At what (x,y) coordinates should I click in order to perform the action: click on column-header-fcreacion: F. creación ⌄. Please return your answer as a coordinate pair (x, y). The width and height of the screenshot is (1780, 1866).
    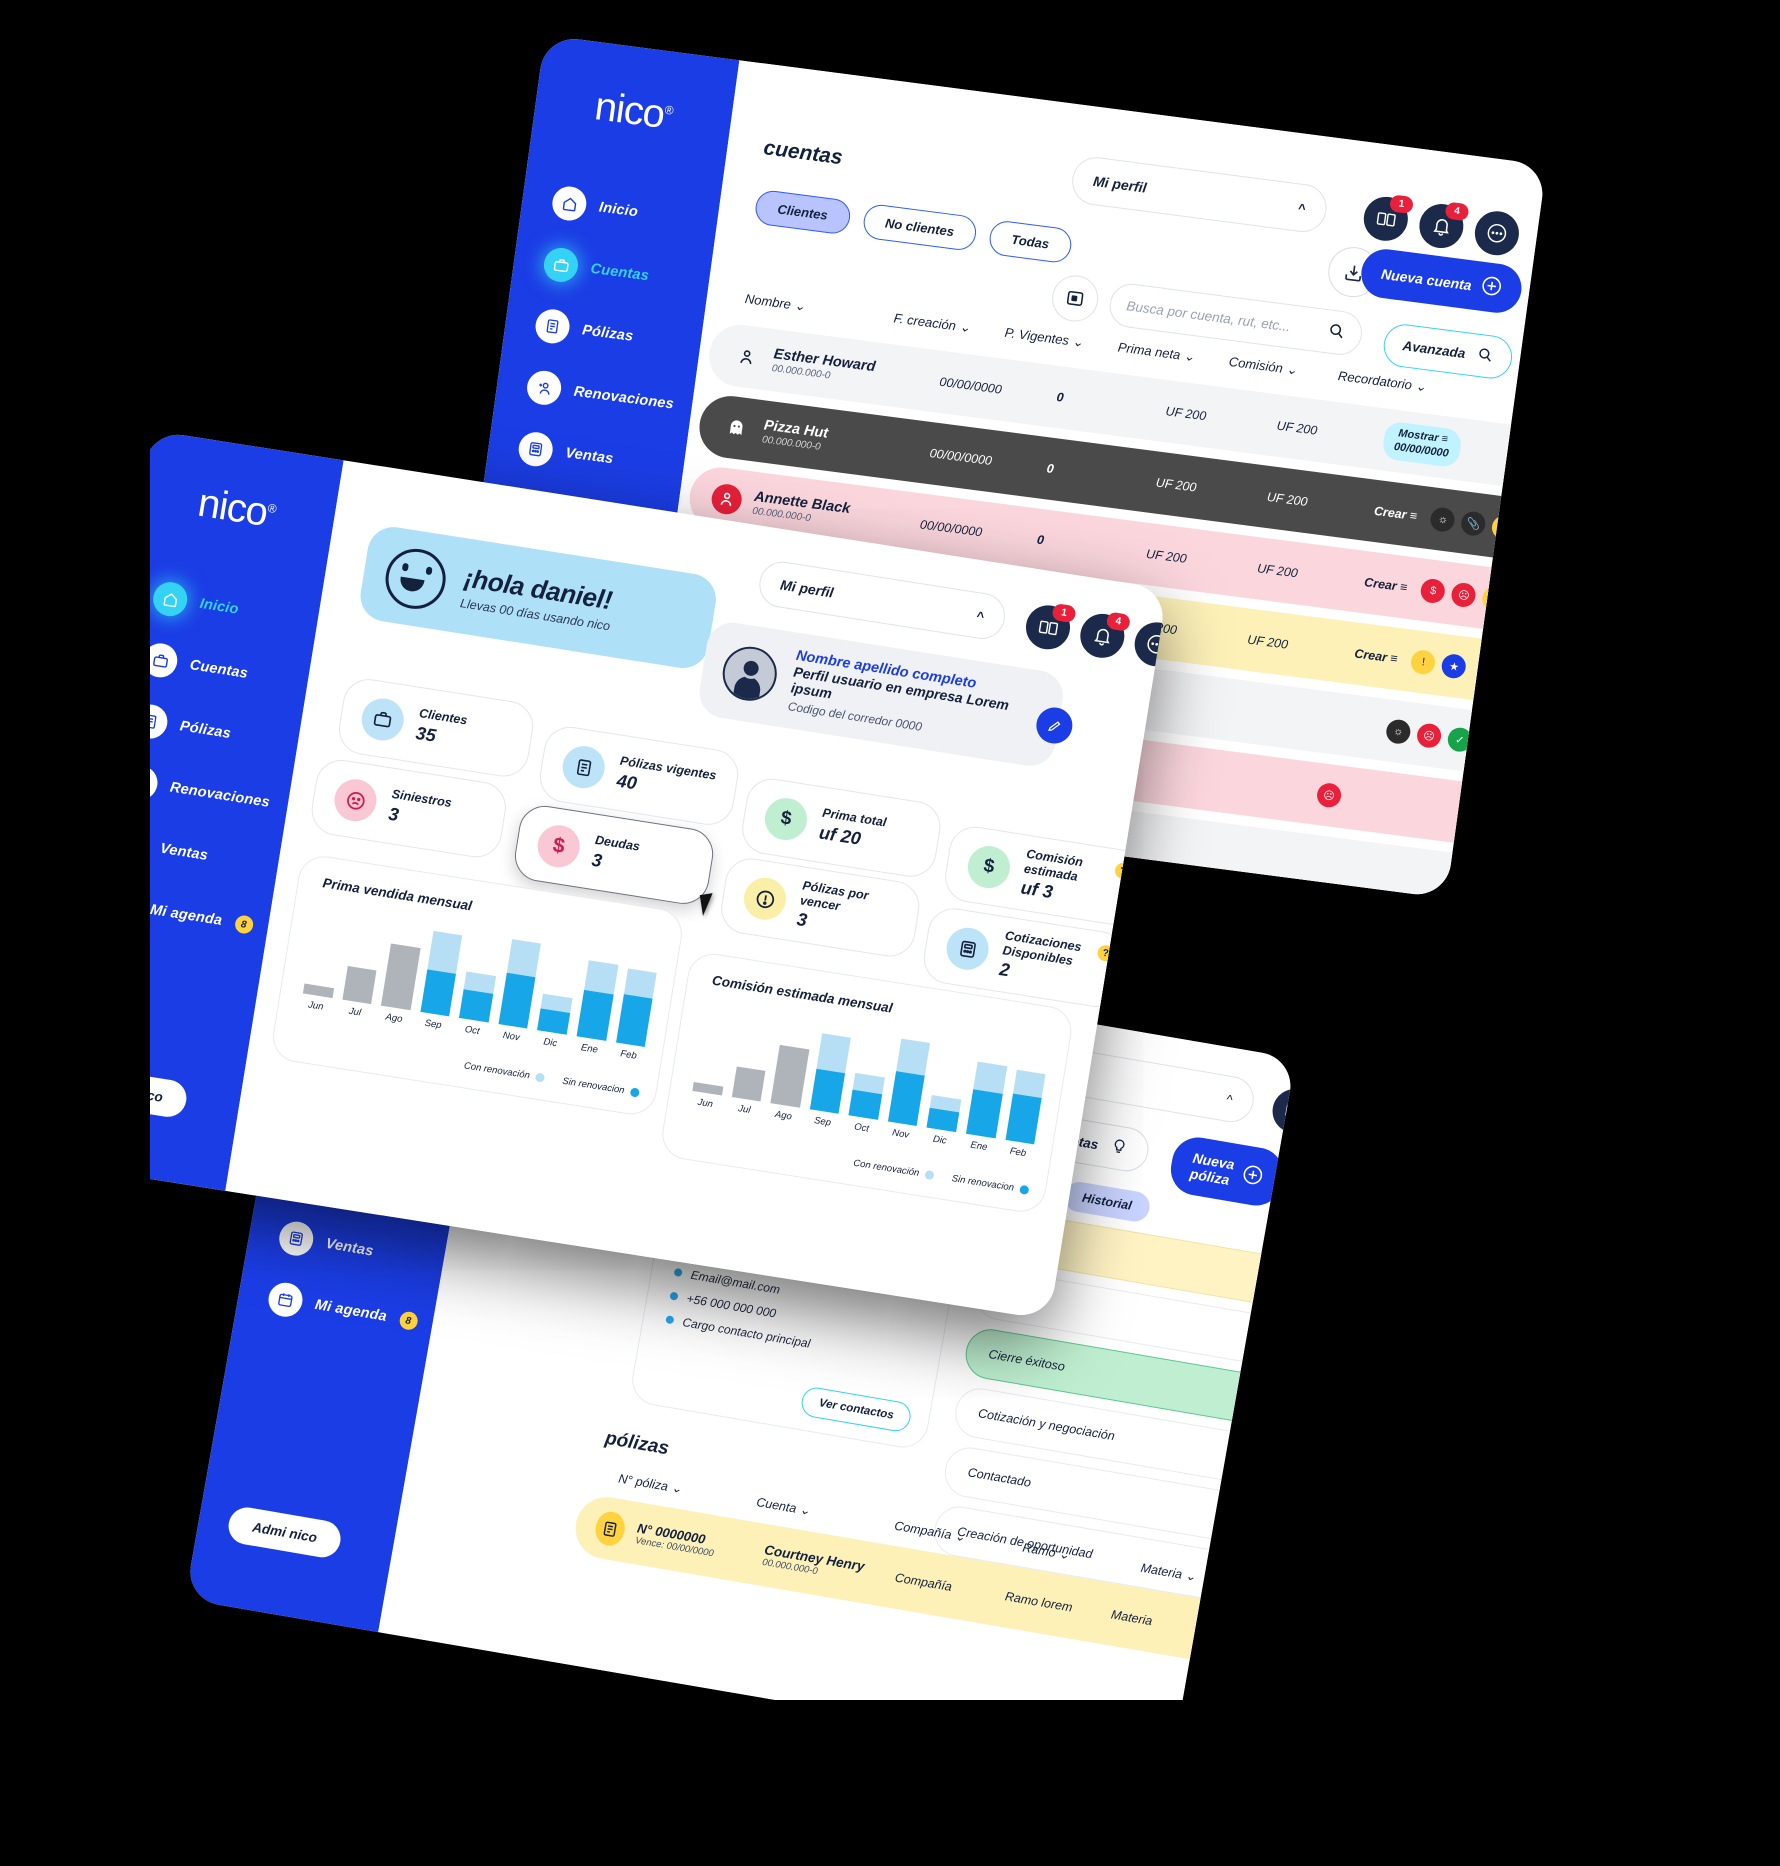
    Looking at the image, I should click on (949, 325).